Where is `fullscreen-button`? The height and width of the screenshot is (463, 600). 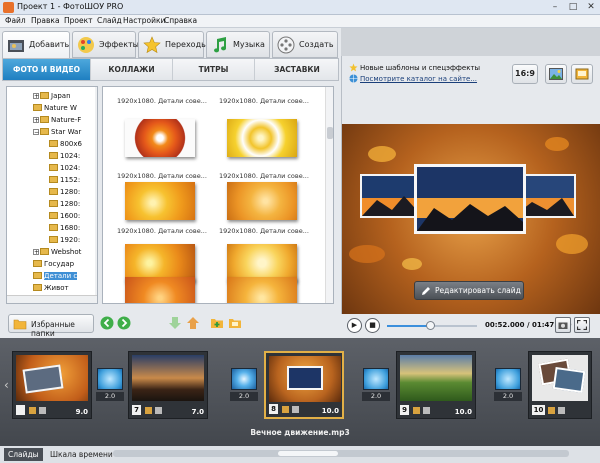
fullscreen-button is located at coordinates (582, 325).